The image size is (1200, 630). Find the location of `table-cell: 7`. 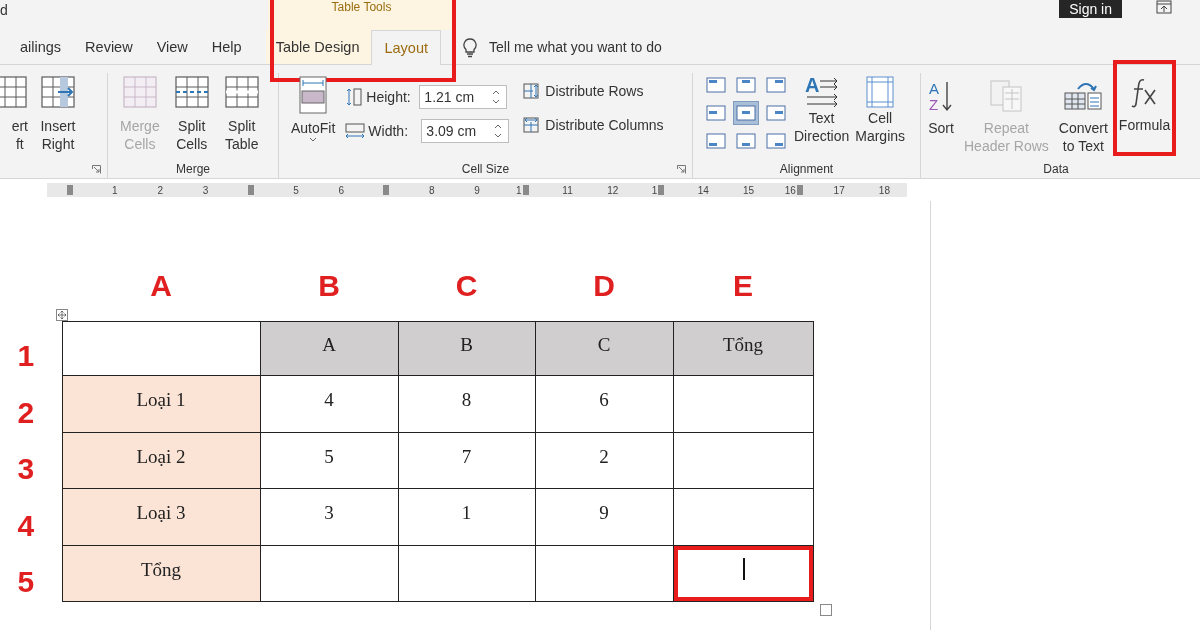

table-cell: 7 is located at coordinates (466, 460).